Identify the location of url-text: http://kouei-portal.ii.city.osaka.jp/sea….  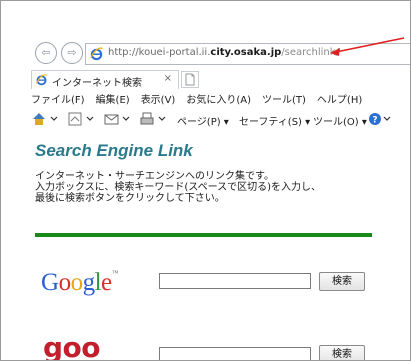
(223, 52).